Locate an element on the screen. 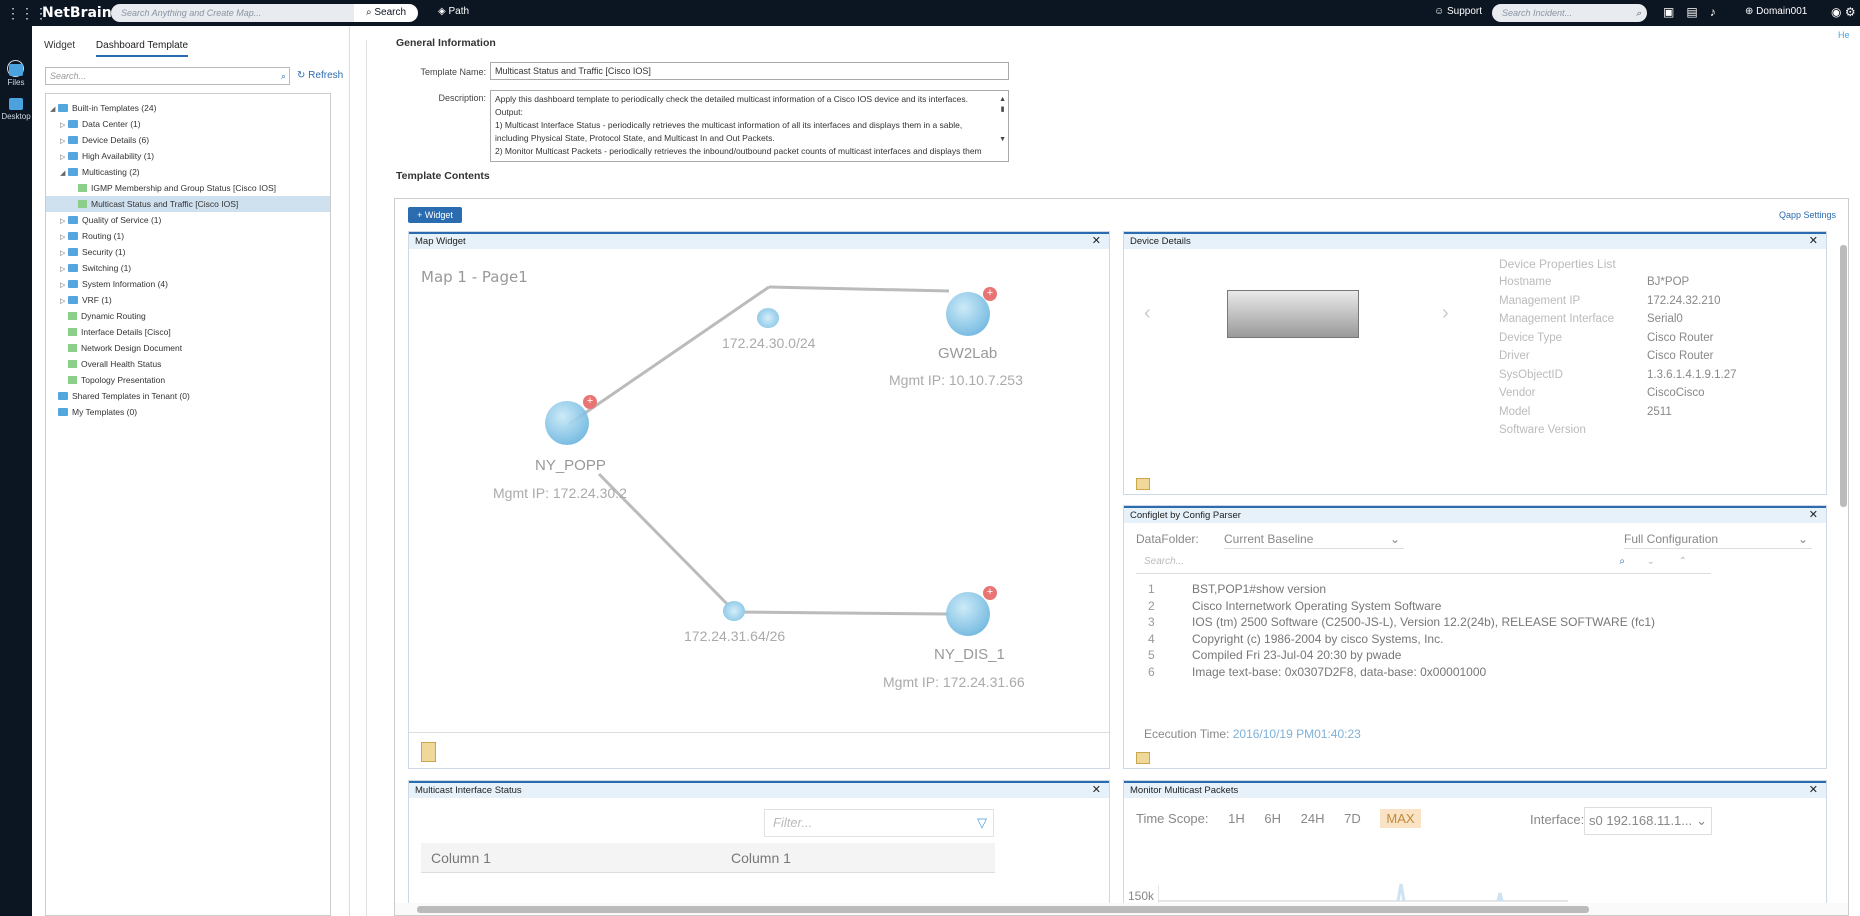 The width and height of the screenshot is (1860, 916). property-key: Model is located at coordinates (1515, 411).